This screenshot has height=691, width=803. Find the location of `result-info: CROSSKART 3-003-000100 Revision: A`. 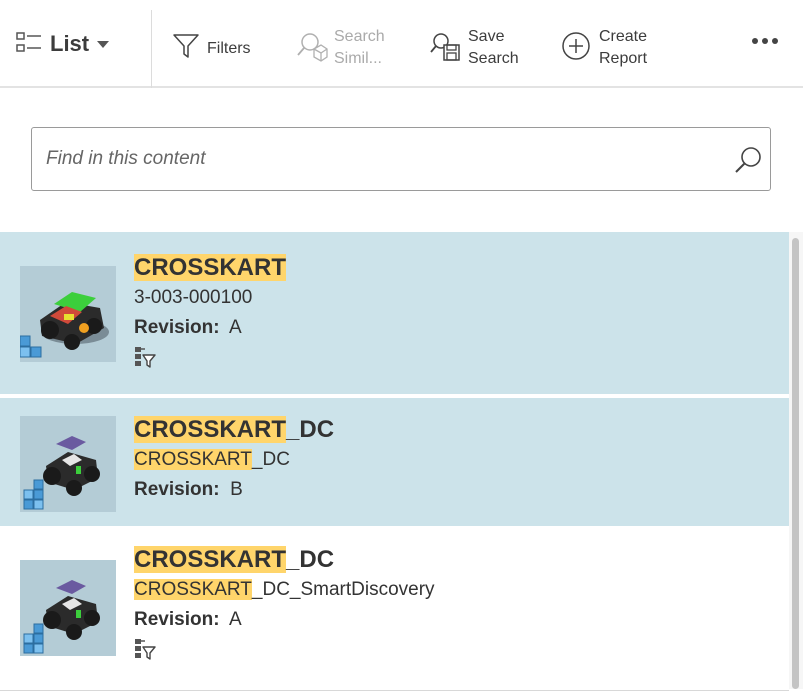

result-info: CROSSKART 3-003-000100 Revision: A is located at coordinates (210, 312).